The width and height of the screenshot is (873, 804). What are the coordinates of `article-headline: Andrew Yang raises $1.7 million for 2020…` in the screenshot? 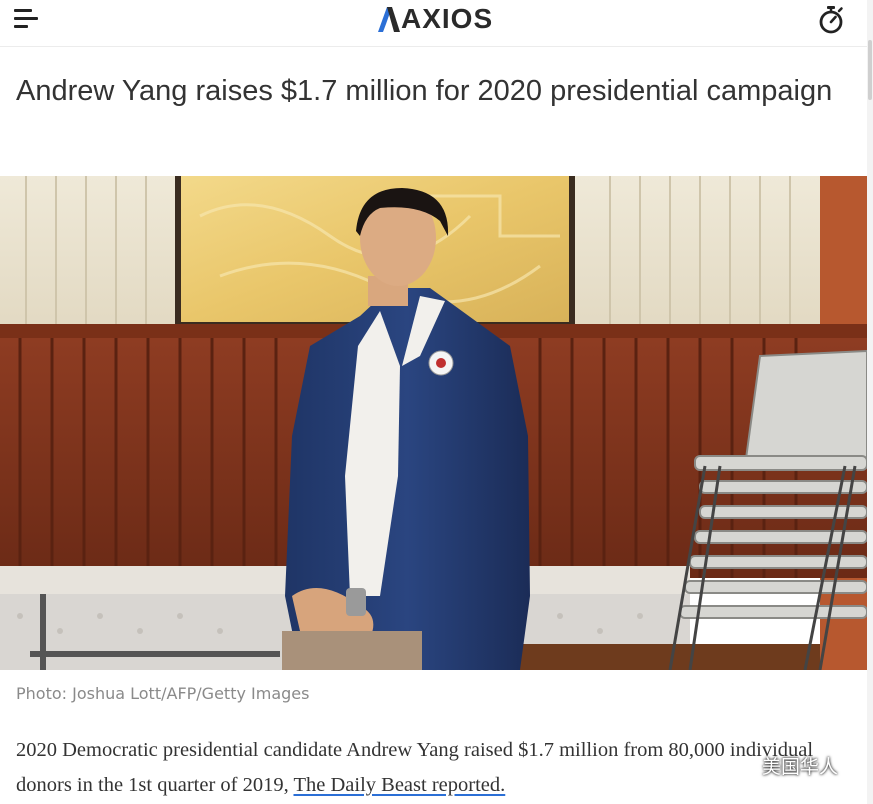 It's located at (424, 91).